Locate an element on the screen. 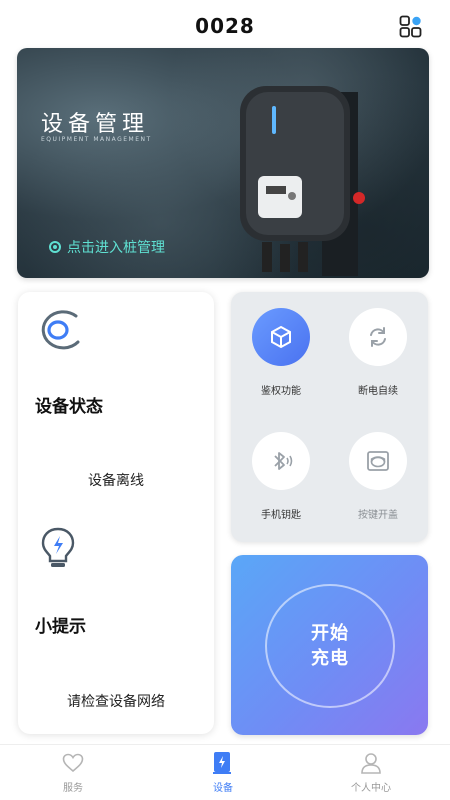  charge-label-line2: 充电 is located at coordinates (330, 658).